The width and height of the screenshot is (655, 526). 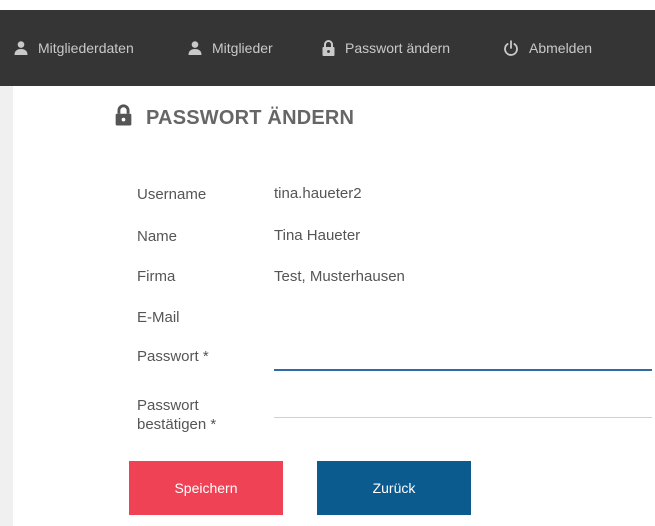 What do you see at coordinates (6, 306) in the screenshot?
I see `sidebar-strip` at bounding box center [6, 306].